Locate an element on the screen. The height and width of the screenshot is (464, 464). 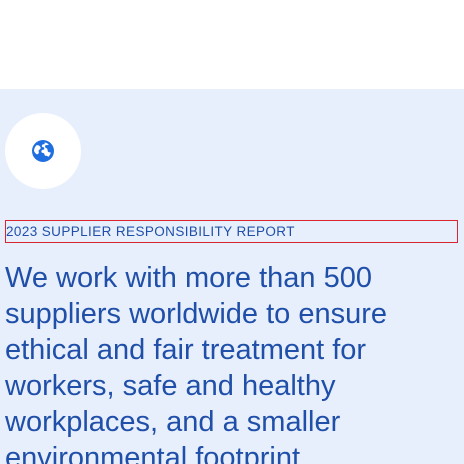
globe-badge is located at coordinates (43, 151).